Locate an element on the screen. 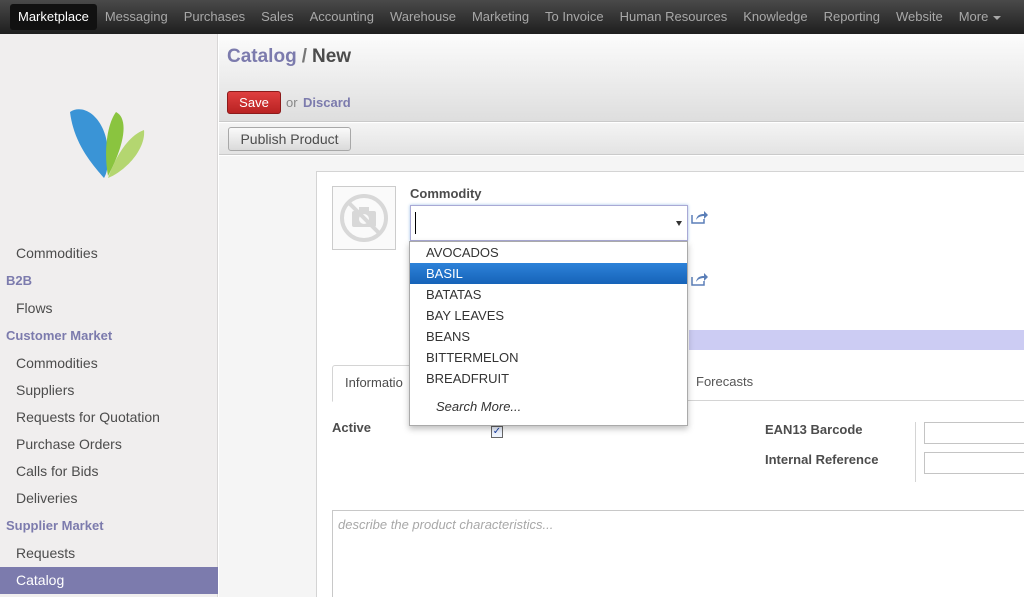 This screenshot has width=1024, height=597. product-image is located at coordinates (364, 218).